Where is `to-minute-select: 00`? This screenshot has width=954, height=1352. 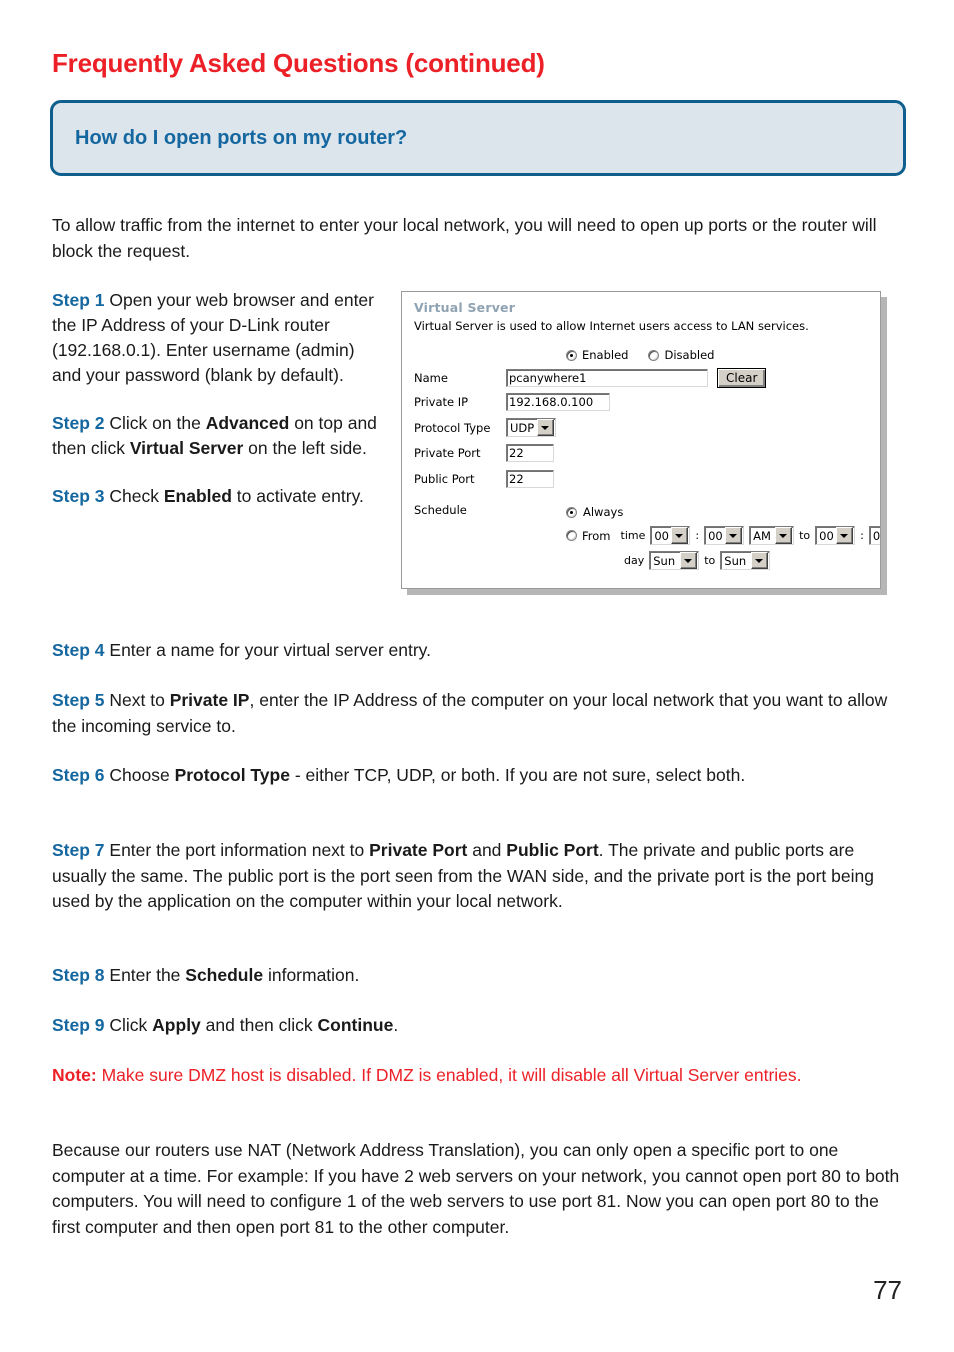 to-minute-select: 00 is located at coordinates (874, 535).